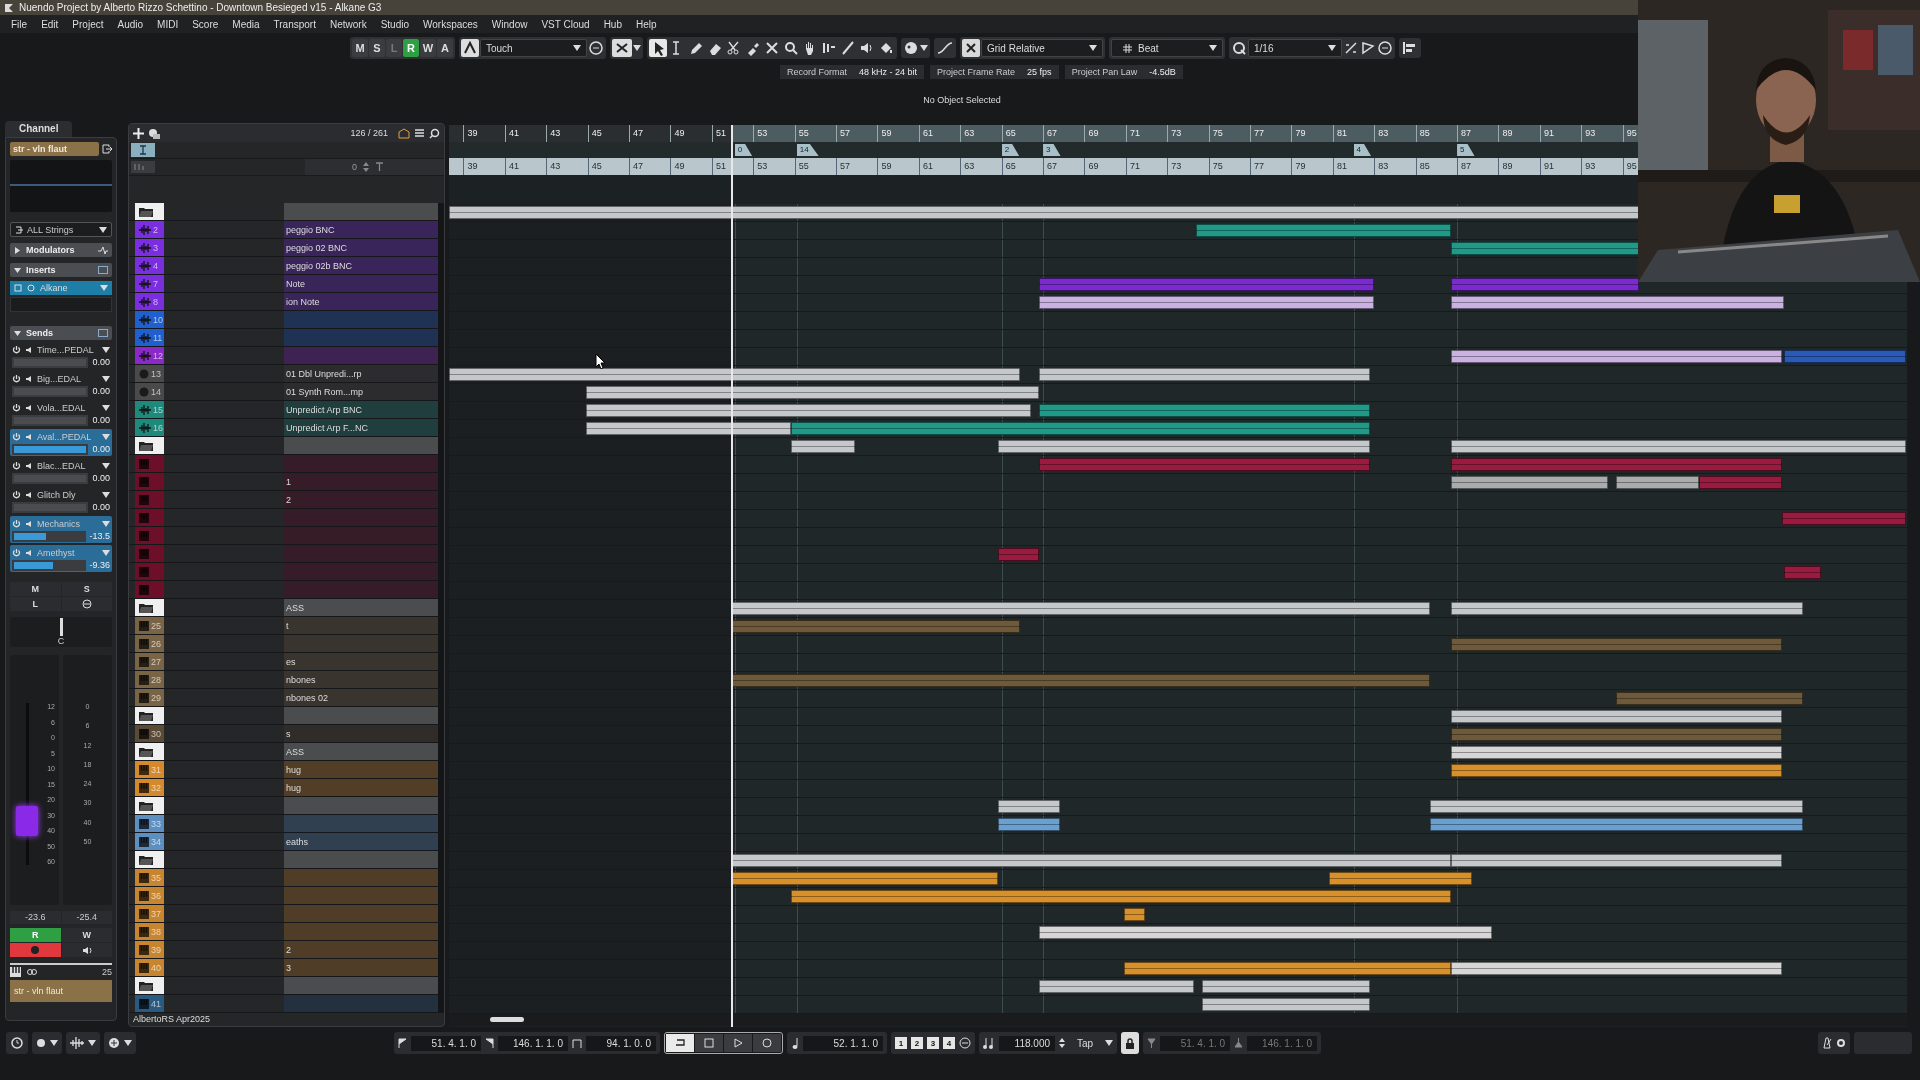 This screenshot has height=1080, width=1920. What do you see at coordinates (404, 133) in the screenshot?
I see `visibility-icon` at bounding box center [404, 133].